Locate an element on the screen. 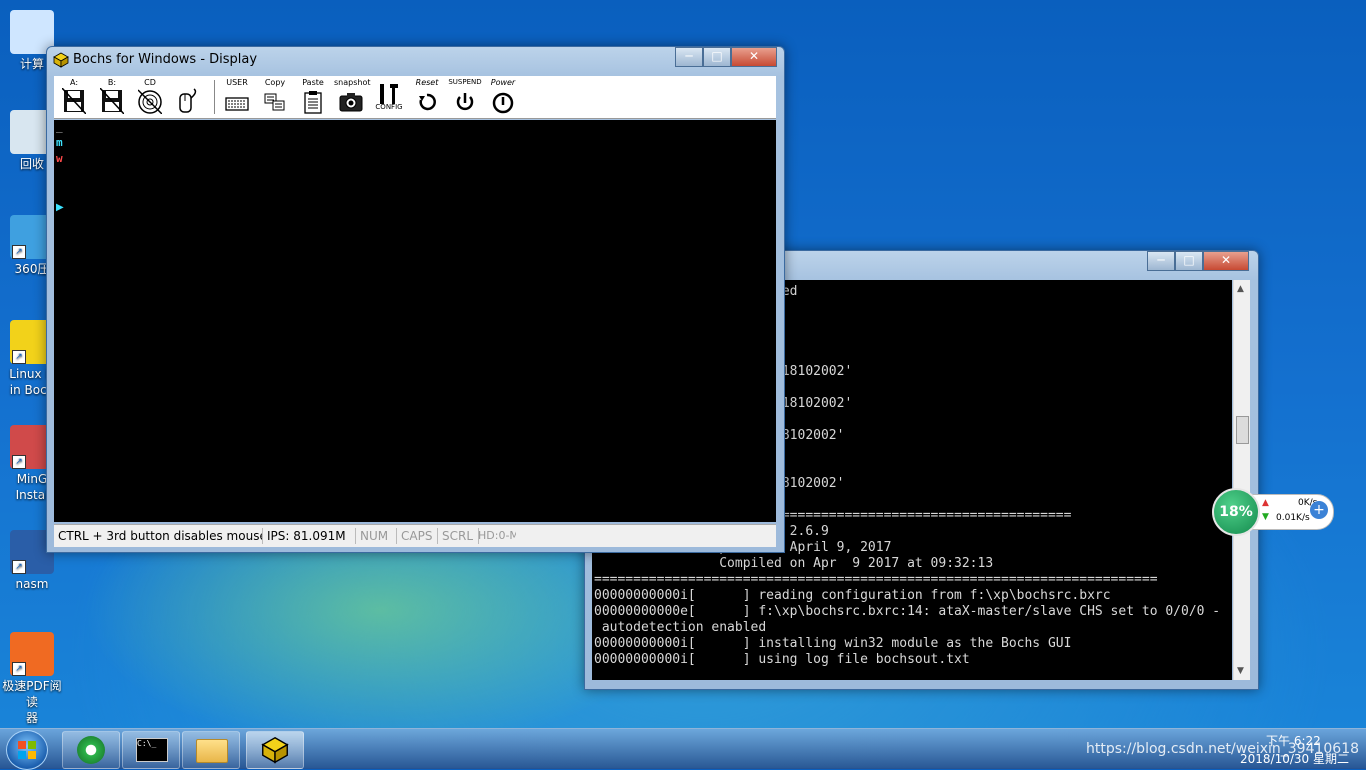 The height and width of the screenshot is (770, 1366). upload-arrow-icon: ▲ is located at coordinates (1265, 503).